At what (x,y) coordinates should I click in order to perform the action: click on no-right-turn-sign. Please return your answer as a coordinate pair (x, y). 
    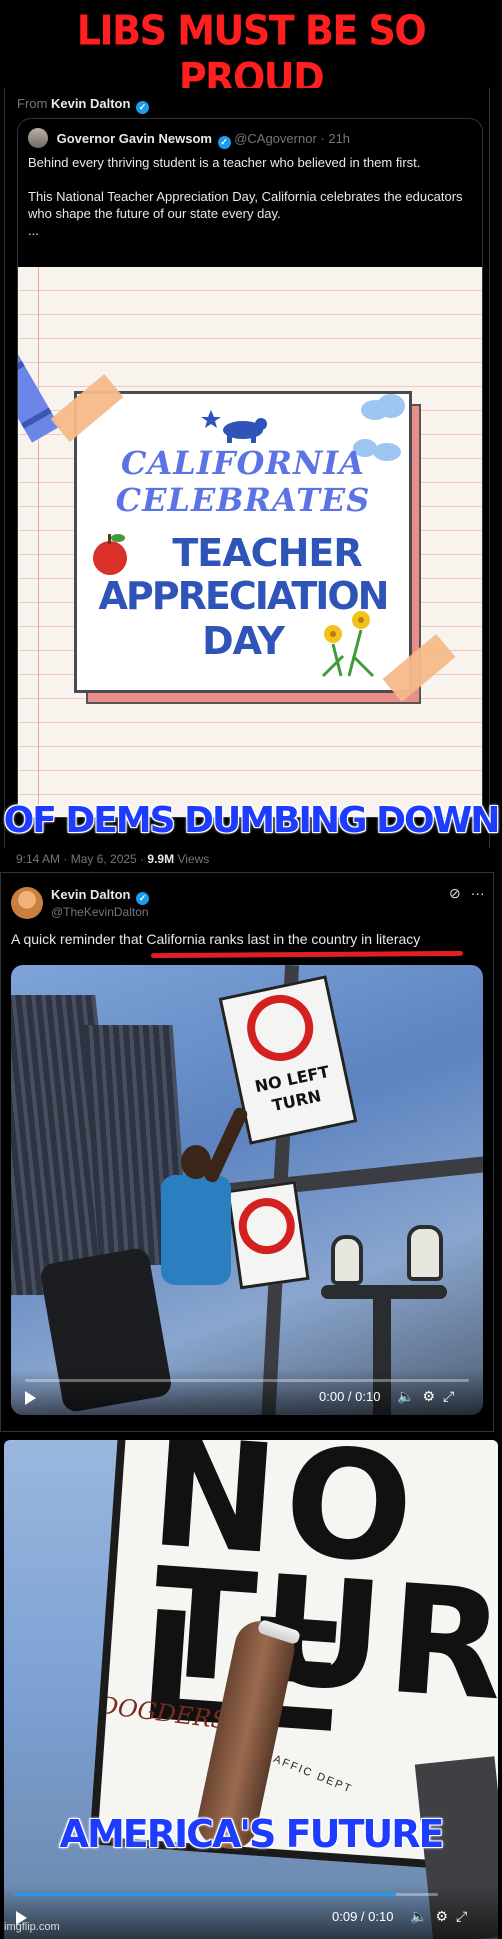
    Looking at the image, I should click on (268, 1235).